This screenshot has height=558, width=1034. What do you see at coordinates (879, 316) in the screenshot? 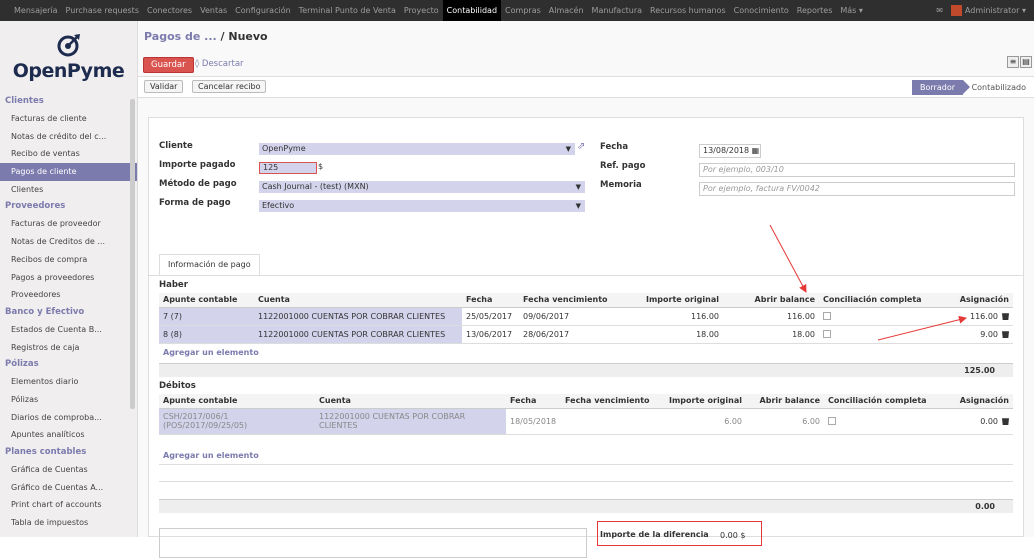
I see `cell-reconcile` at bounding box center [879, 316].